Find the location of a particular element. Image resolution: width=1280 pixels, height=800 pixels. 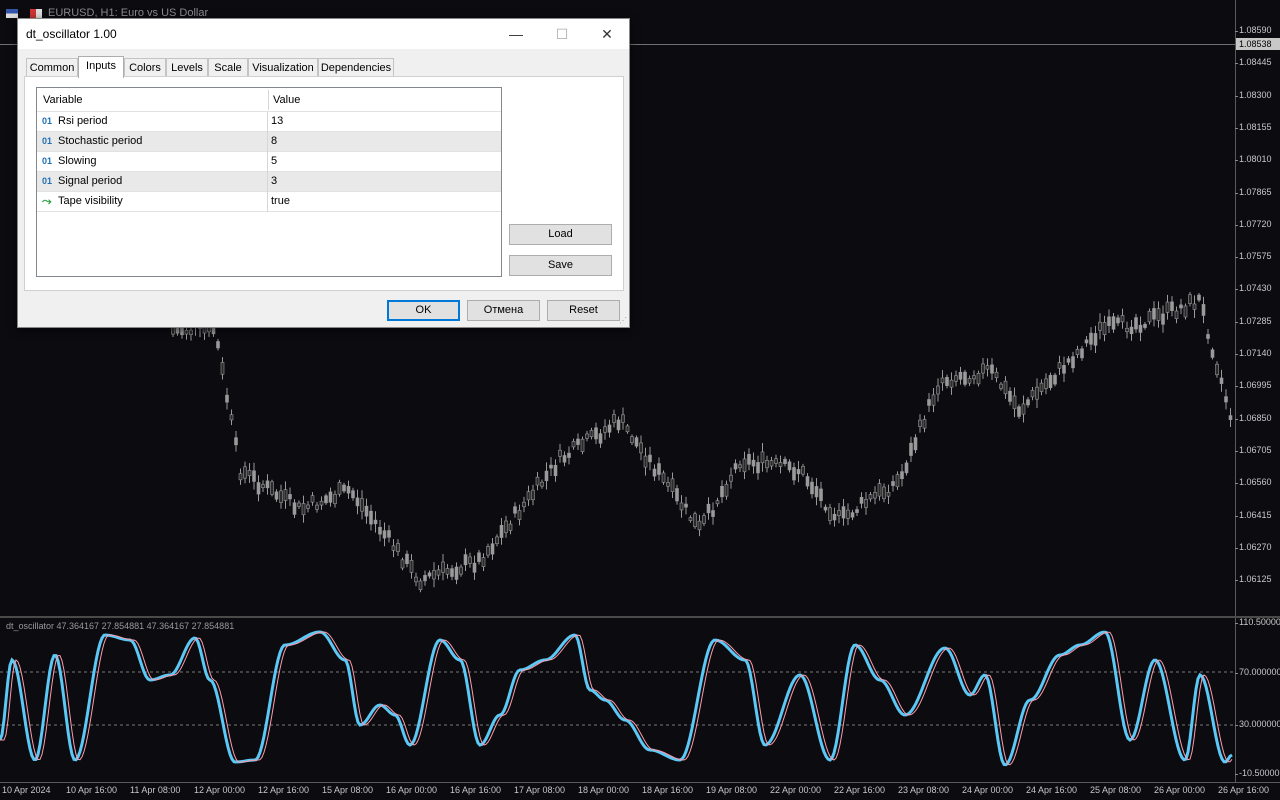

input-value: true is located at coordinates (280, 201).